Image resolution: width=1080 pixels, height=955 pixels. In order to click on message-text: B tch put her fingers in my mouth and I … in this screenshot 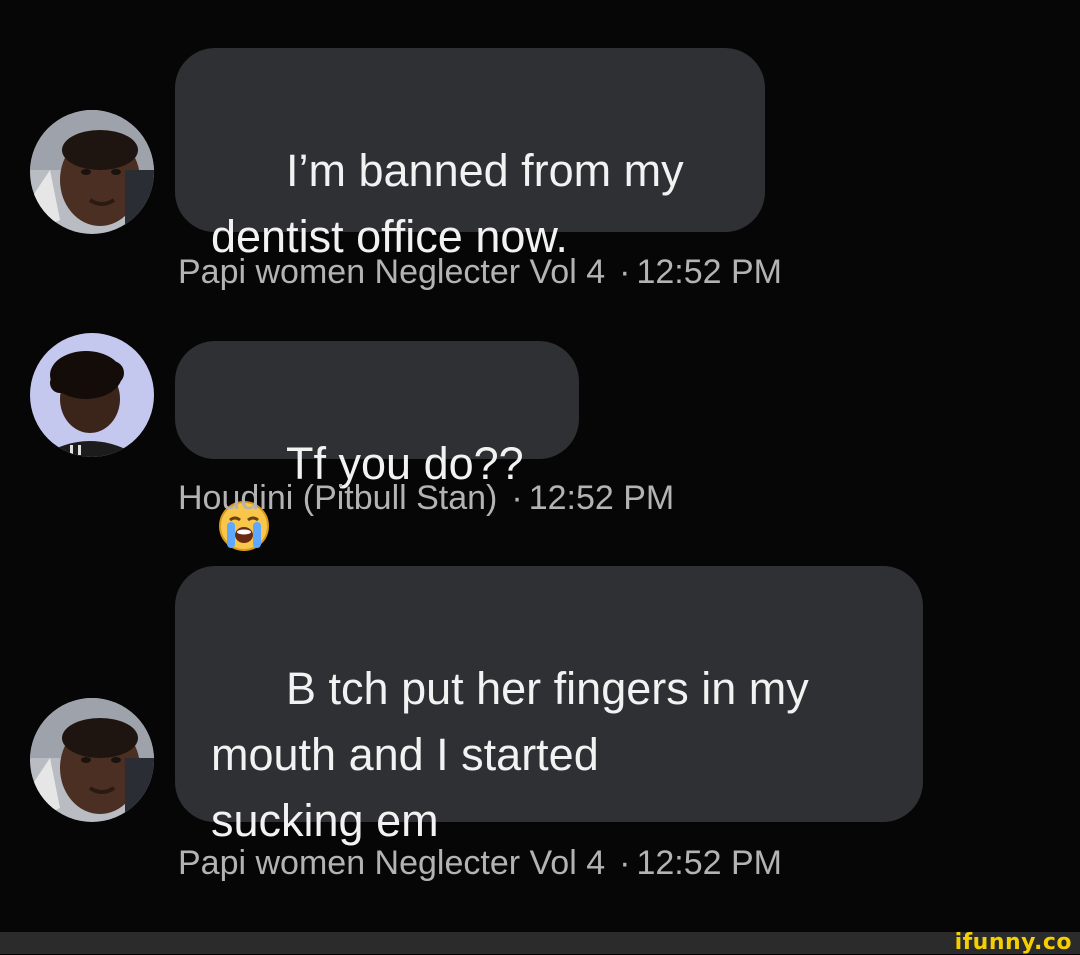, I will do `click(510, 754)`.